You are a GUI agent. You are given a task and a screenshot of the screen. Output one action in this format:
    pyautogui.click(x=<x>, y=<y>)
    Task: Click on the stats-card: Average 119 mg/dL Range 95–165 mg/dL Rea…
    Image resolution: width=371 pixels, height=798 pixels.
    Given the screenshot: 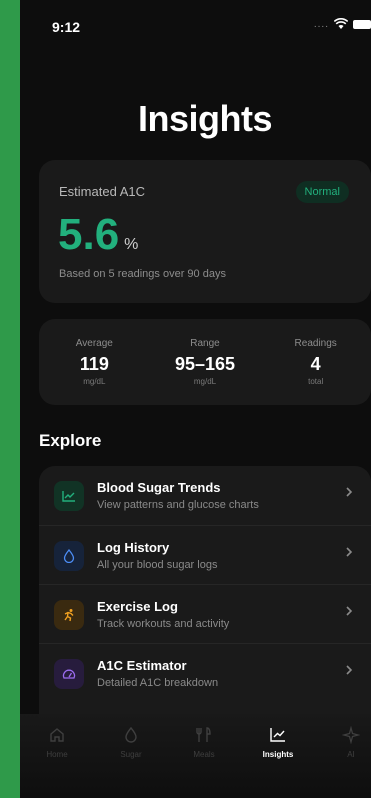 What is the action you would take?
    pyautogui.click(x=205, y=362)
    